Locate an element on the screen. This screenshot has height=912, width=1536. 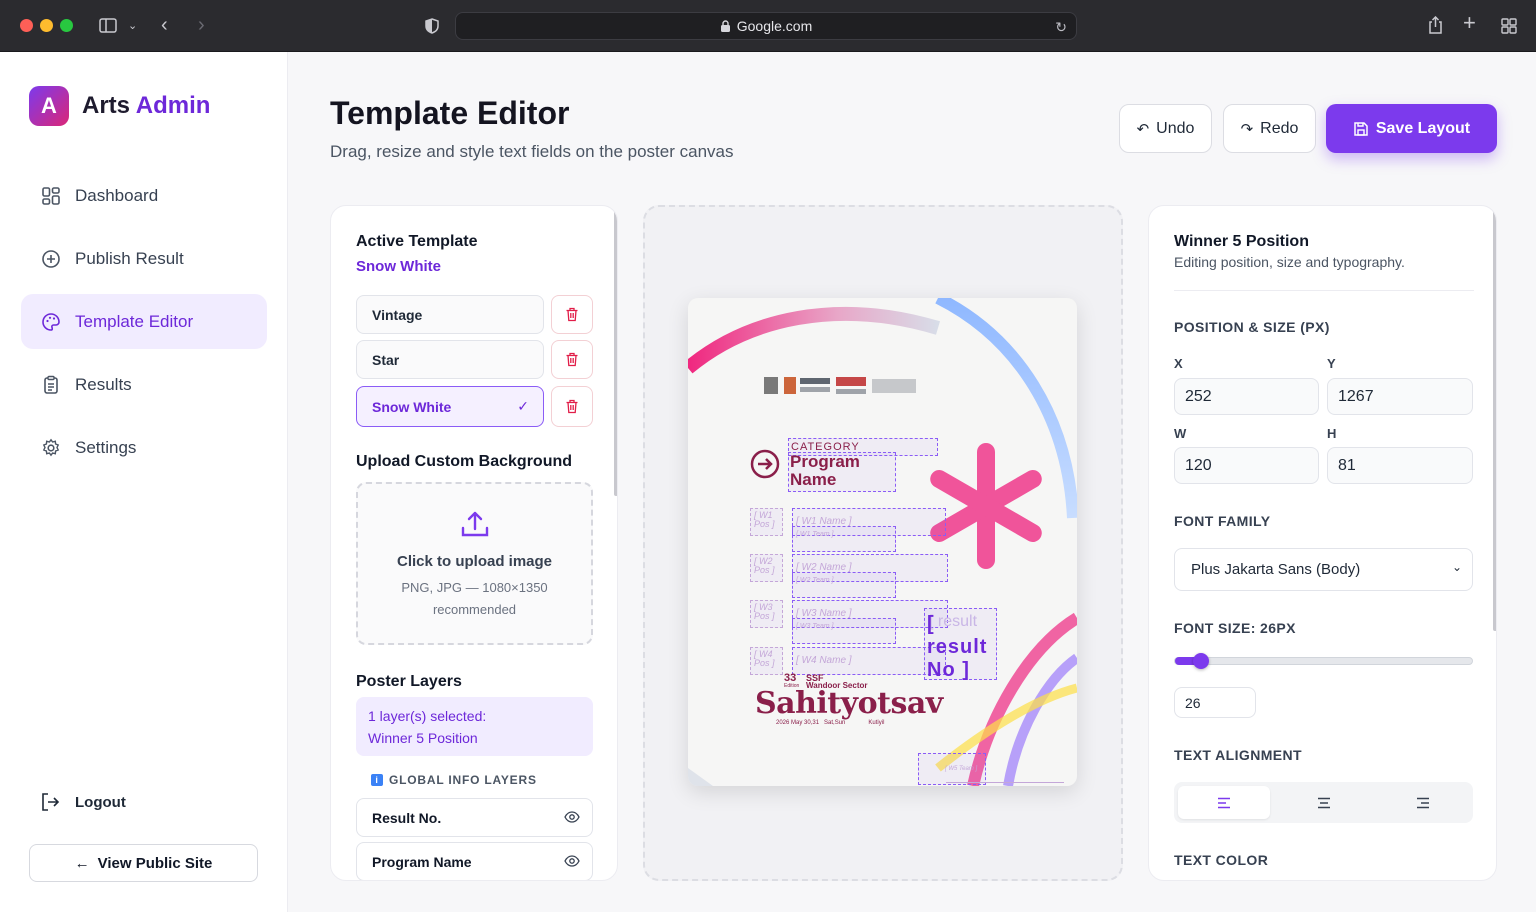
program-name-text: Program Name is located at coordinates (842, 471).